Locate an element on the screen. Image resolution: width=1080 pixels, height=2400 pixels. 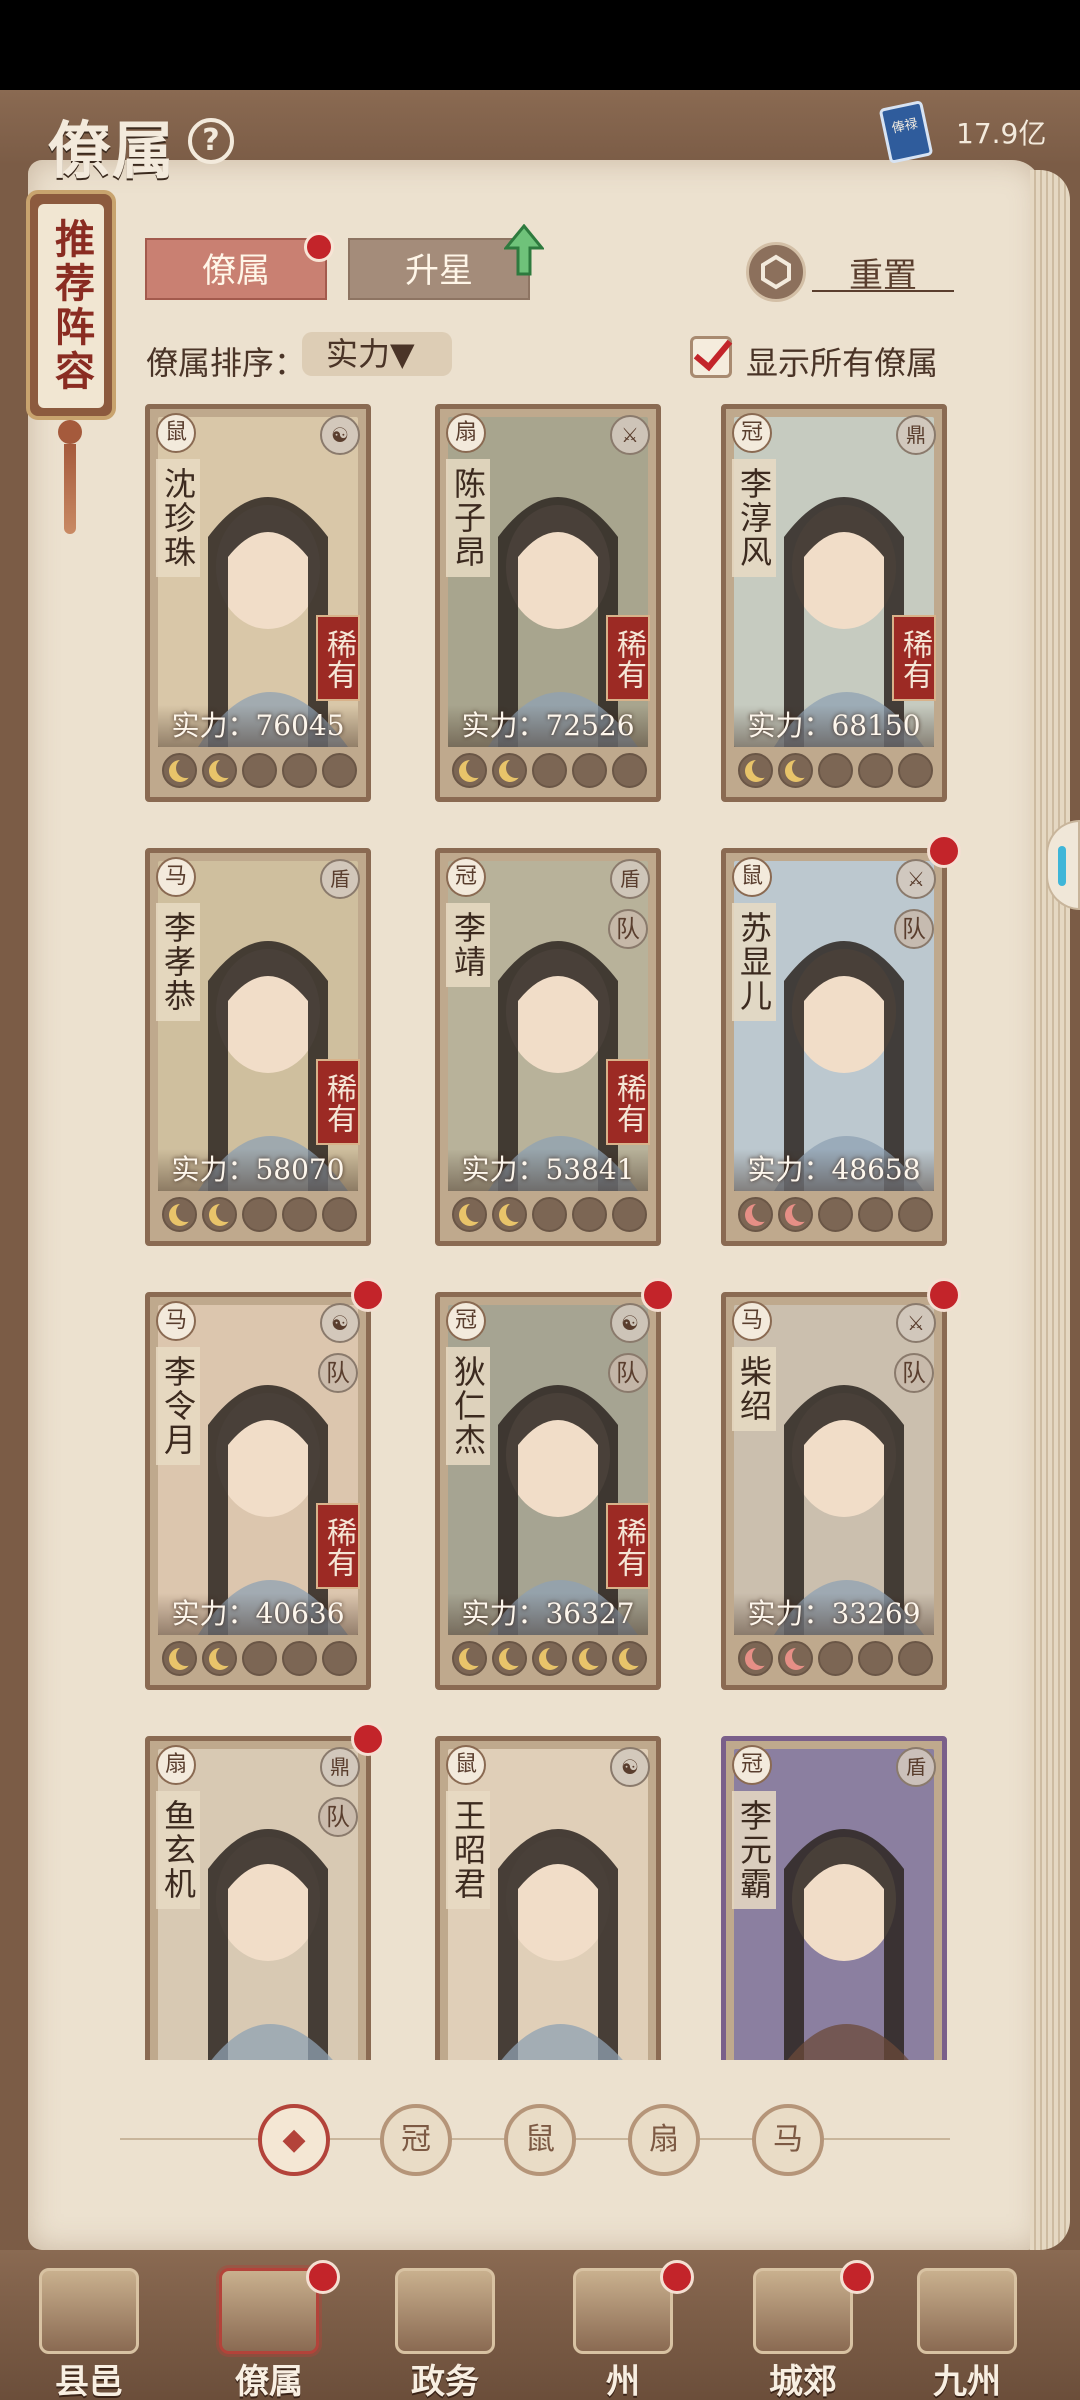
show-all-checkbox is located at coordinates (711, 357).